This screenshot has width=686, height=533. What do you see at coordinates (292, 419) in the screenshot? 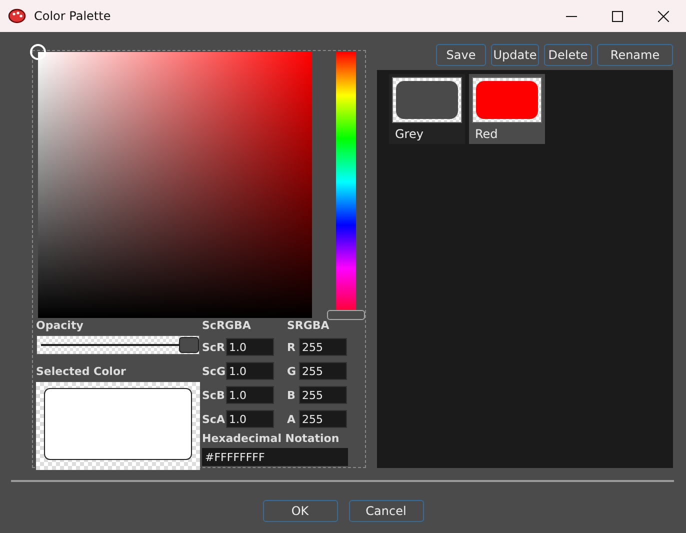
I see `channel-label: A` at bounding box center [292, 419].